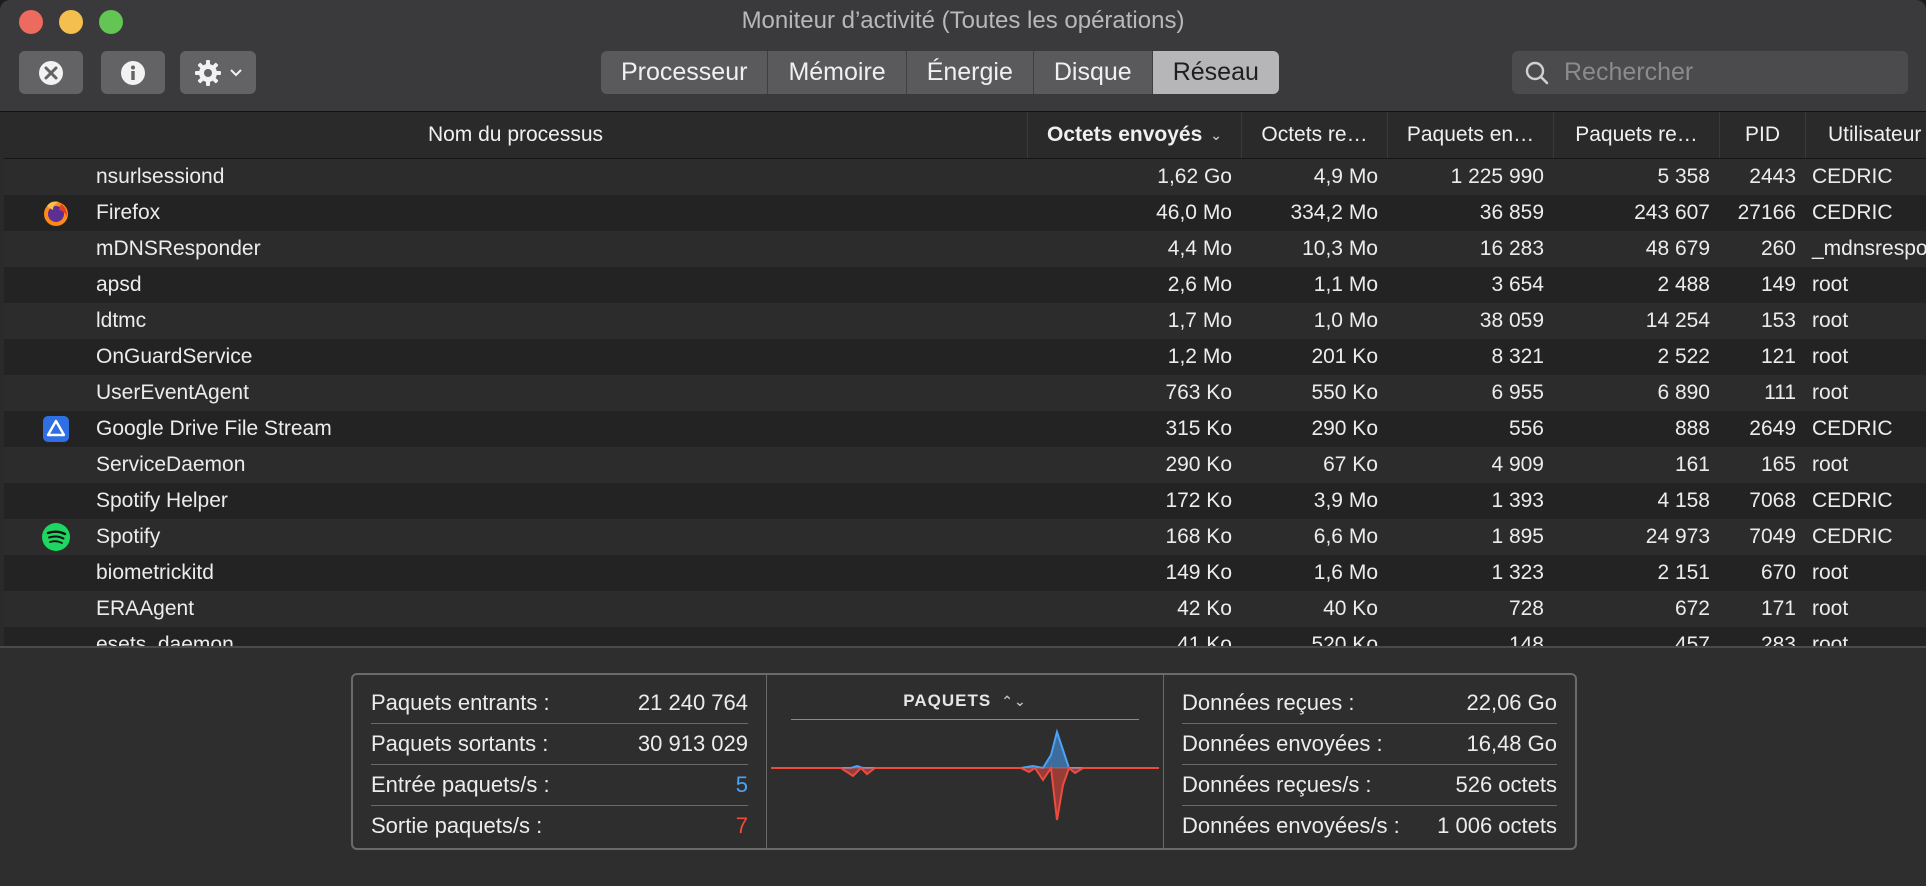  I want to click on packets-graph, so click(965, 774).